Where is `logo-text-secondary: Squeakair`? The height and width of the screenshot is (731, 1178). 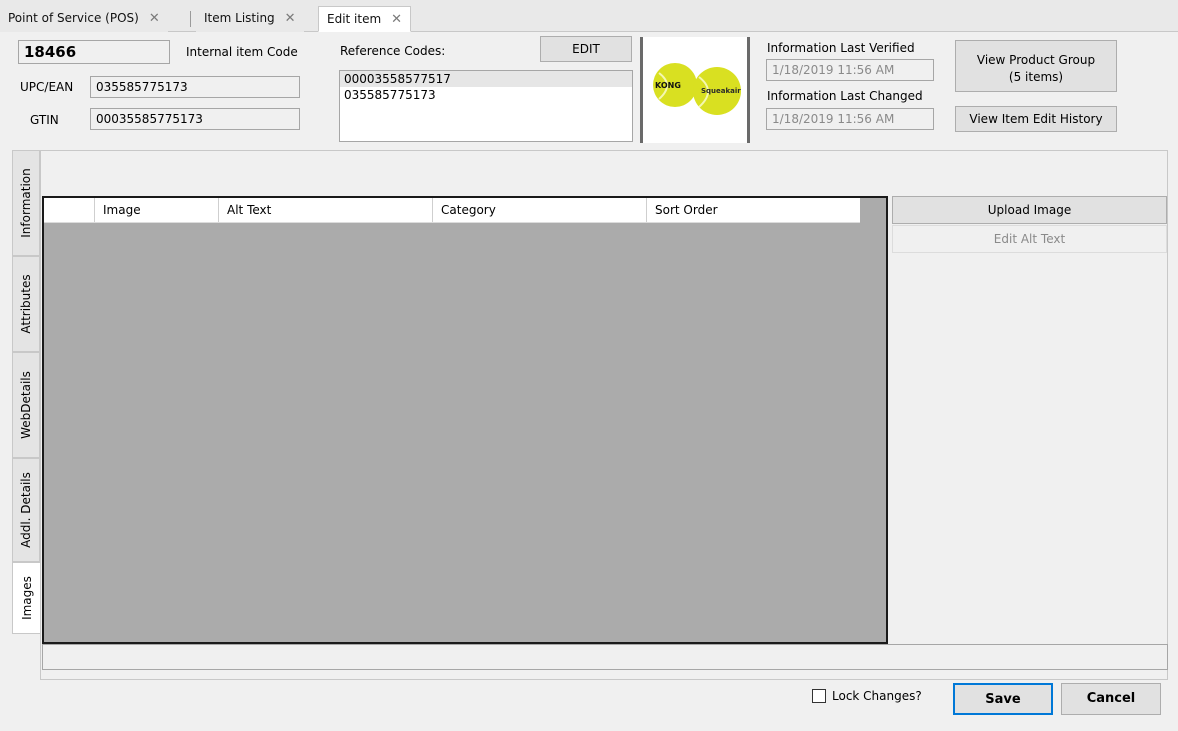 logo-text-secondary: Squeakair is located at coordinates (721, 91).